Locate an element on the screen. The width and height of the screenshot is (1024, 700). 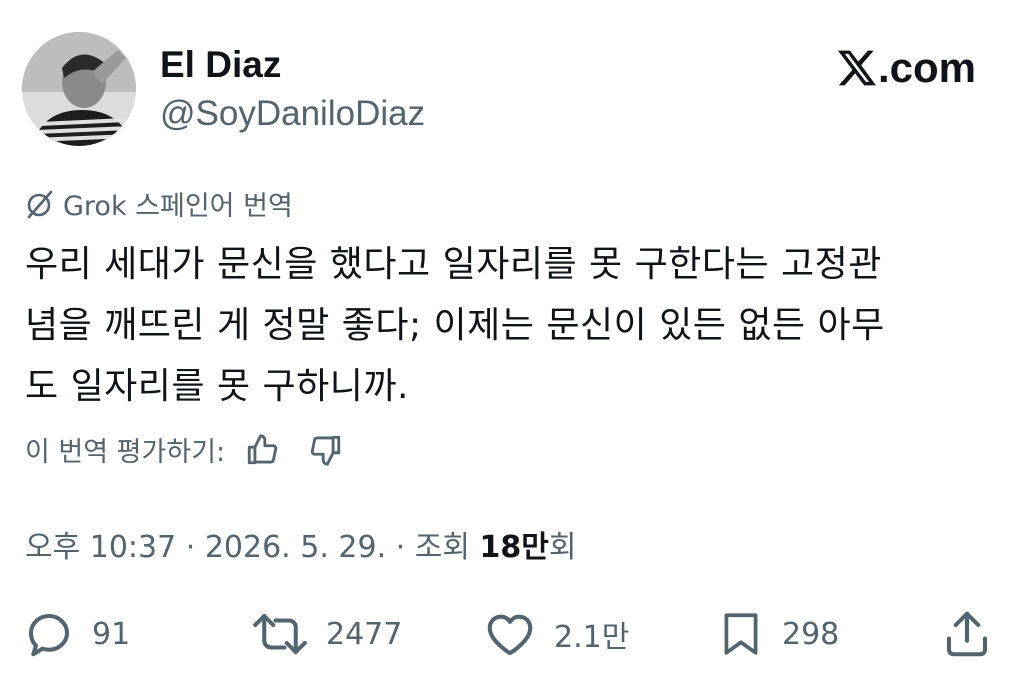
bookmark-button: 298 is located at coordinates (777, 634).